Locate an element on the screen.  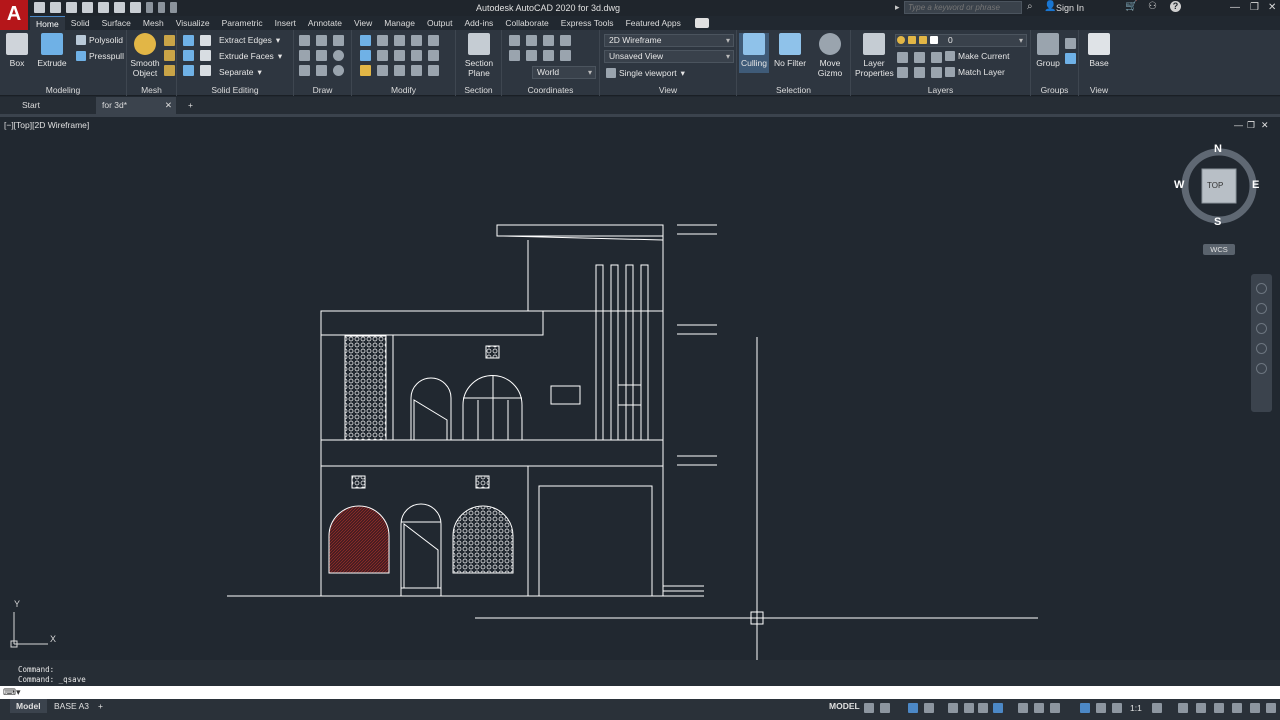
tab-express-tools: Express Tools is located at coordinates (587, 23).